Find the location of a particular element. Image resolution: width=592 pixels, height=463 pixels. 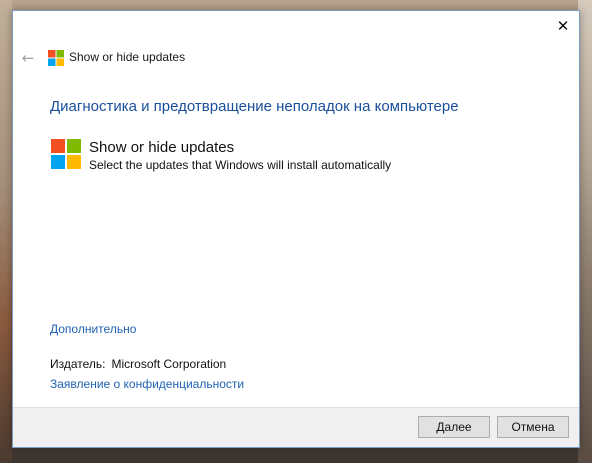

footer-bar: Далее Отмена is located at coordinates (296, 427).